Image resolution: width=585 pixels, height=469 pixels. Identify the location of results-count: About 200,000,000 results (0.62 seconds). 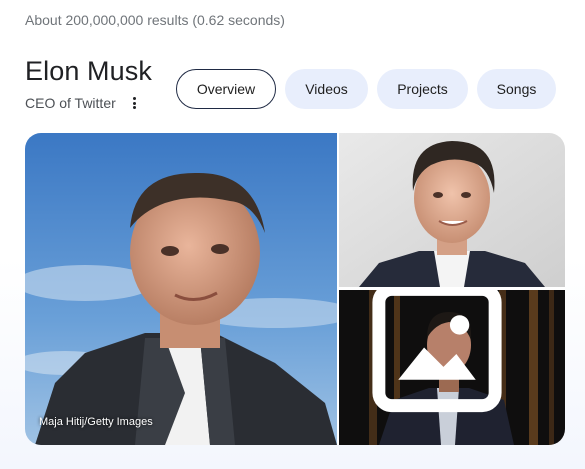
(155, 20).